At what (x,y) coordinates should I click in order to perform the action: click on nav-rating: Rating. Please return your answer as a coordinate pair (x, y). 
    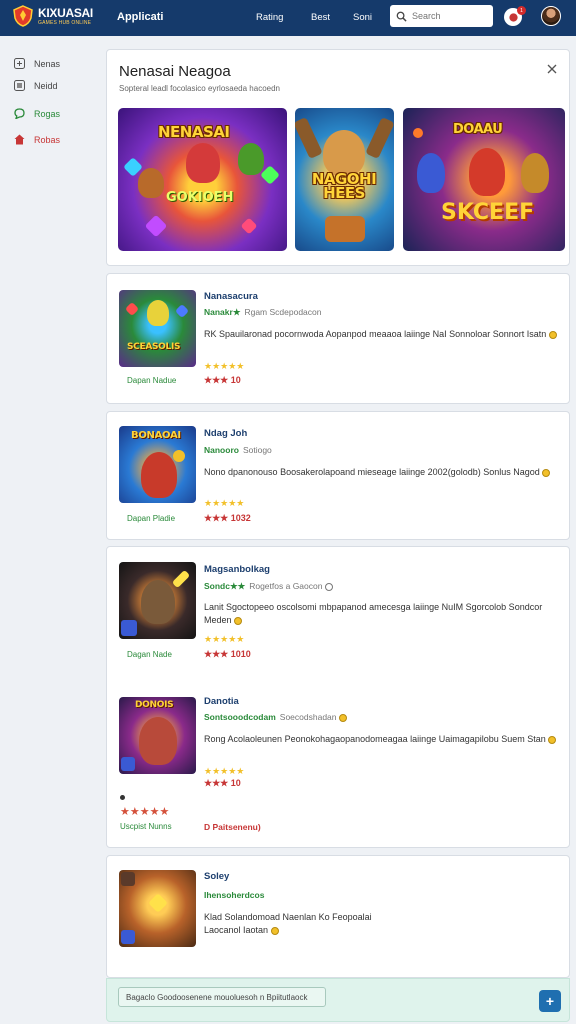
    Looking at the image, I should click on (269, 17).